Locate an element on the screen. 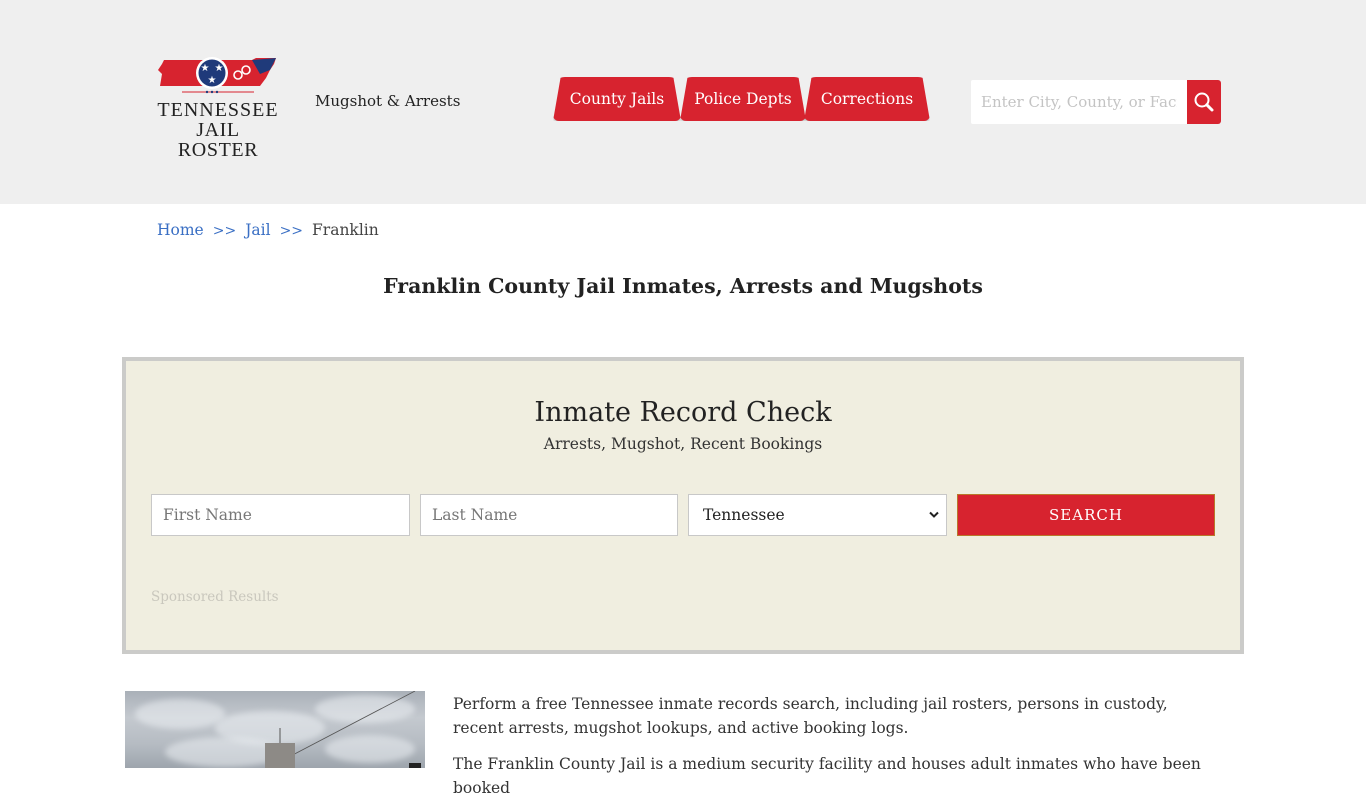  breadcrumb-current: Franklin is located at coordinates (345, 230).